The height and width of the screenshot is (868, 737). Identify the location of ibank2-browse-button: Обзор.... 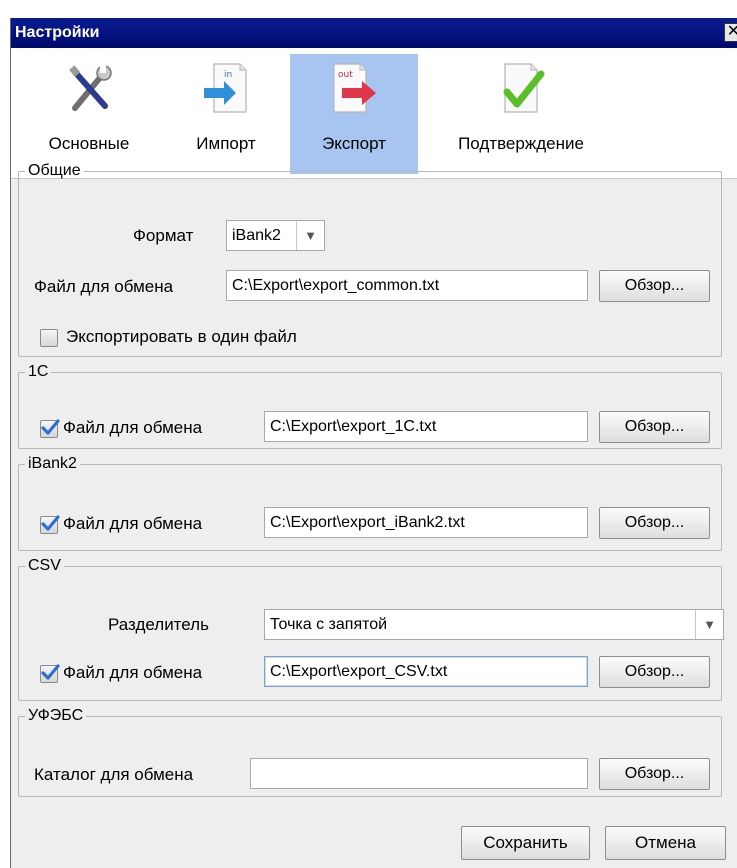
(654, 523).